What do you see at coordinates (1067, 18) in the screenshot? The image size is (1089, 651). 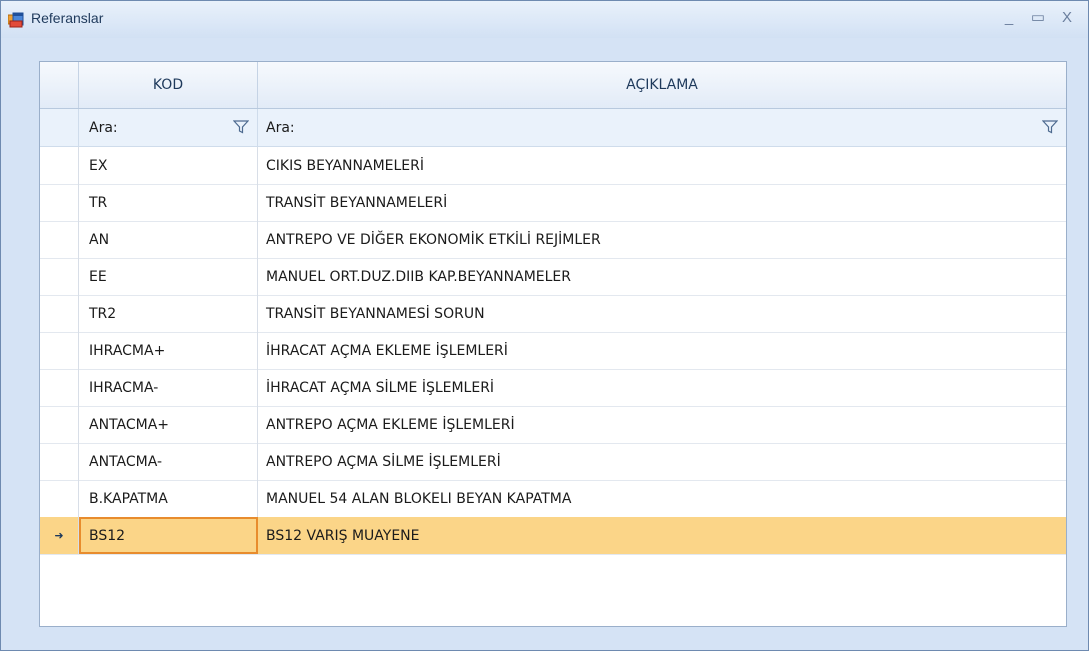 I see `close-button: X` at bounding box center [1067, 18].